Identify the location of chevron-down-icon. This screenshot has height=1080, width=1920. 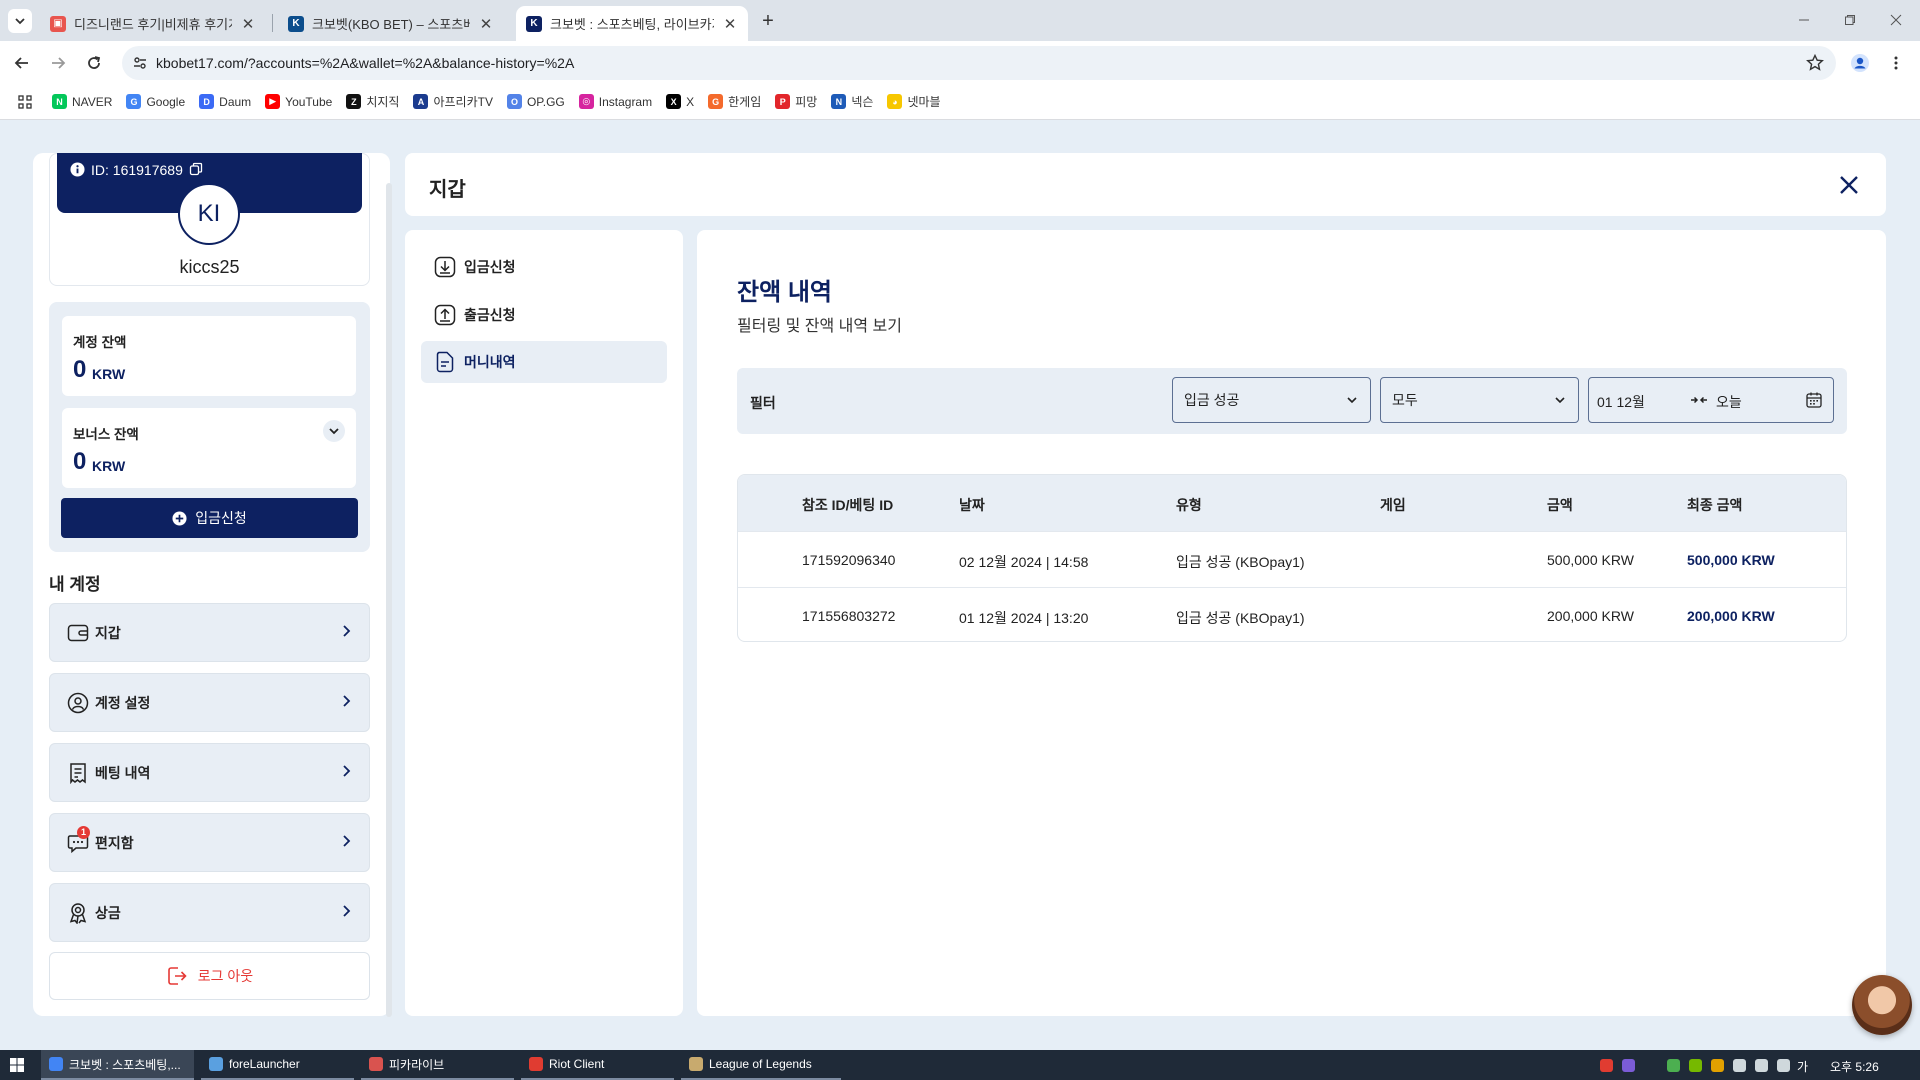
(1352, 400).